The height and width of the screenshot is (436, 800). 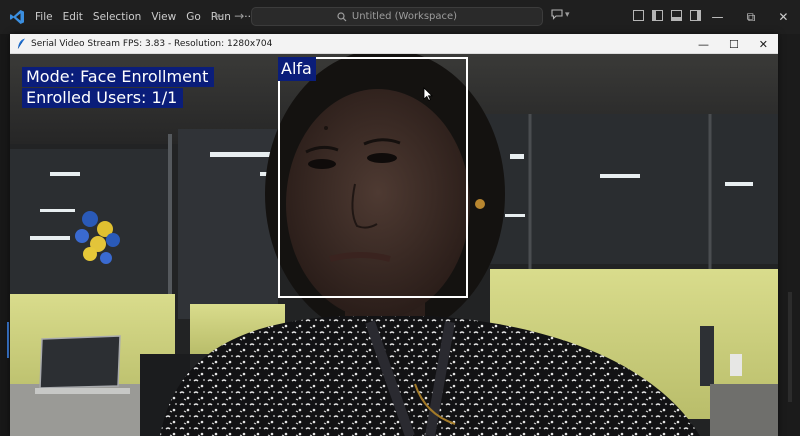 What do you see at coordinates (5, 235) in the screenshot?
I see `activity-bar-edge` at bounding box center [5, 235].